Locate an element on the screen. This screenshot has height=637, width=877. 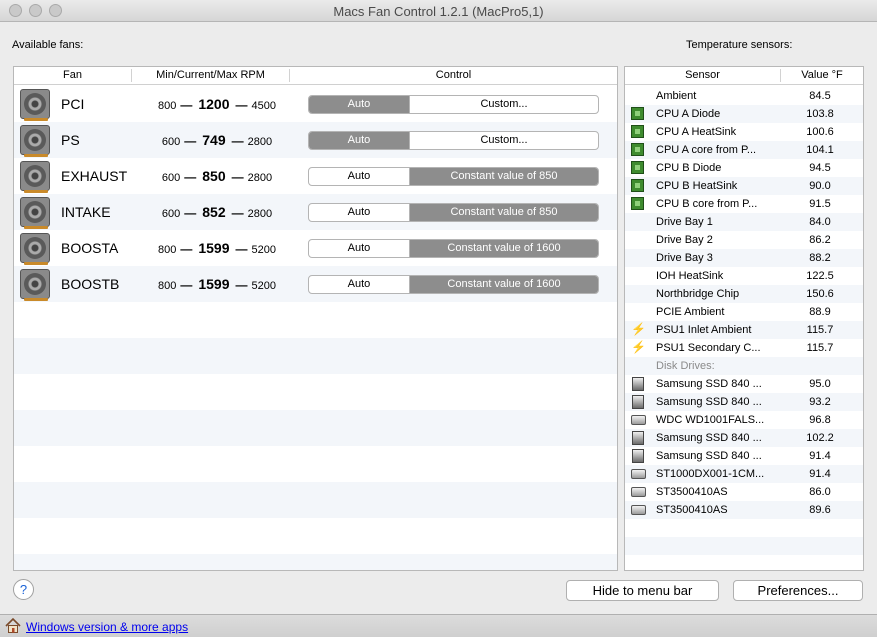
sensor-row: Ambient 84.5 is located at coordinates (744, 96).